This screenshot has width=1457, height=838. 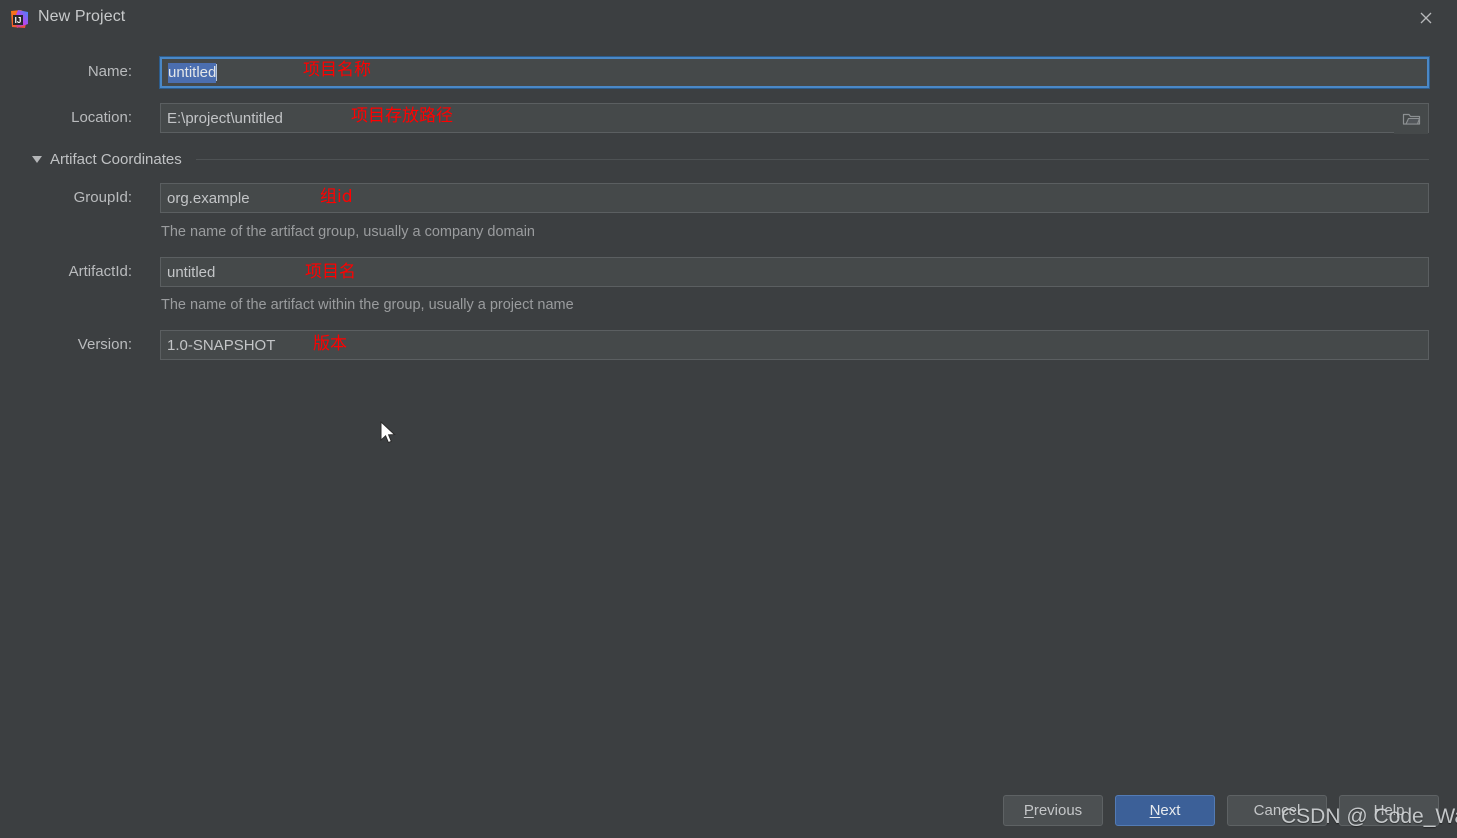 I want to click on artifact-coordinates-toggle: Artifact Coordinates, so click(x=107, y=159).